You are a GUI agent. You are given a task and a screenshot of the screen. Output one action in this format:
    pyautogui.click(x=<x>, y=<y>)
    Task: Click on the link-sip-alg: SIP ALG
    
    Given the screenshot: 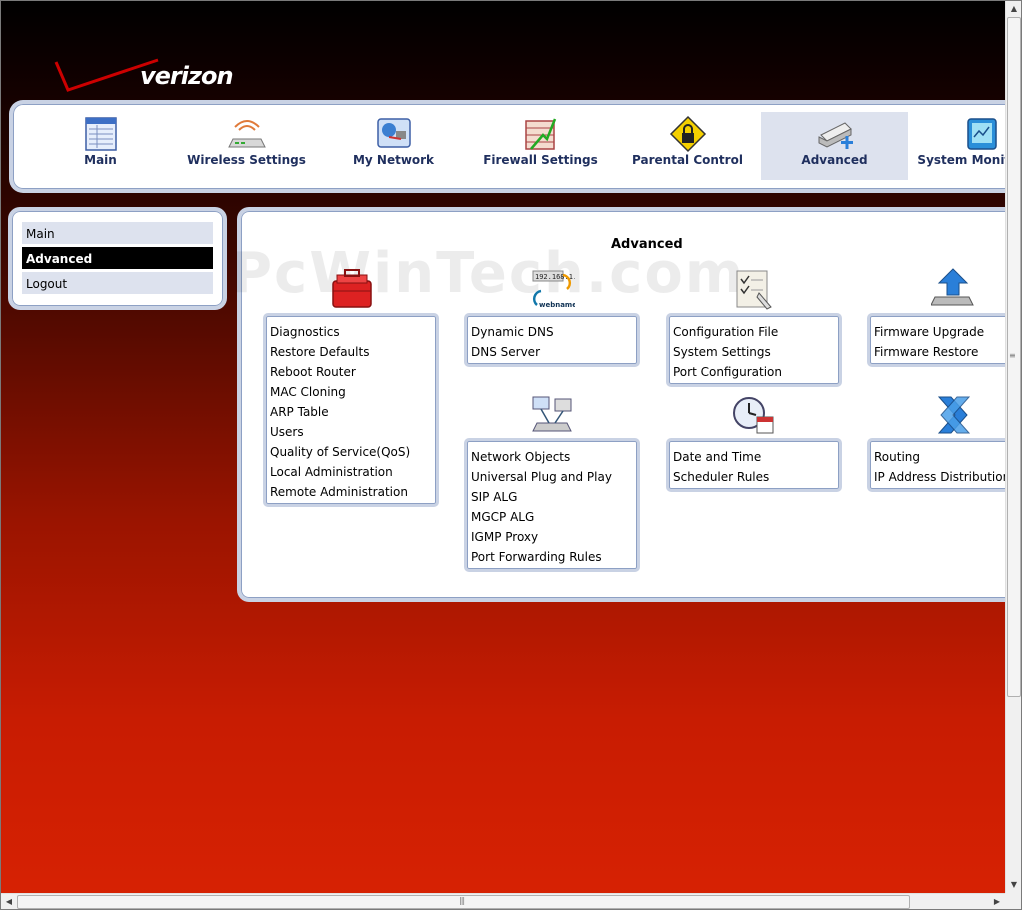 What is the action you would take?
    pyautogui.click(x=552, y=497)
    